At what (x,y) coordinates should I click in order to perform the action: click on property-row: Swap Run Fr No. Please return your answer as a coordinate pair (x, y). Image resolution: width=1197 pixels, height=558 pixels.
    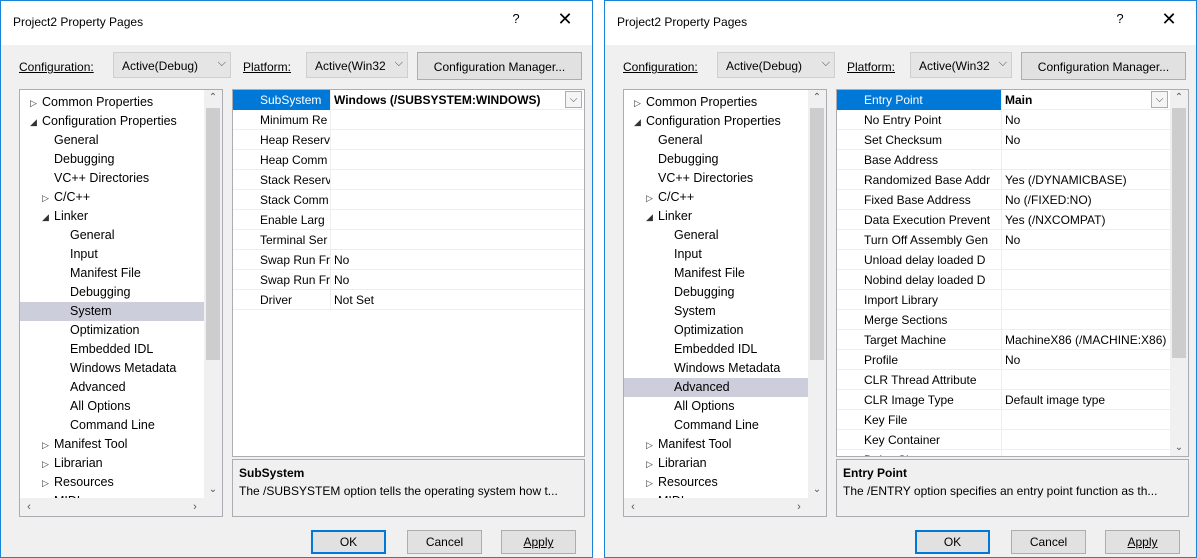
    Looking at the image, I should click on (408, 260).